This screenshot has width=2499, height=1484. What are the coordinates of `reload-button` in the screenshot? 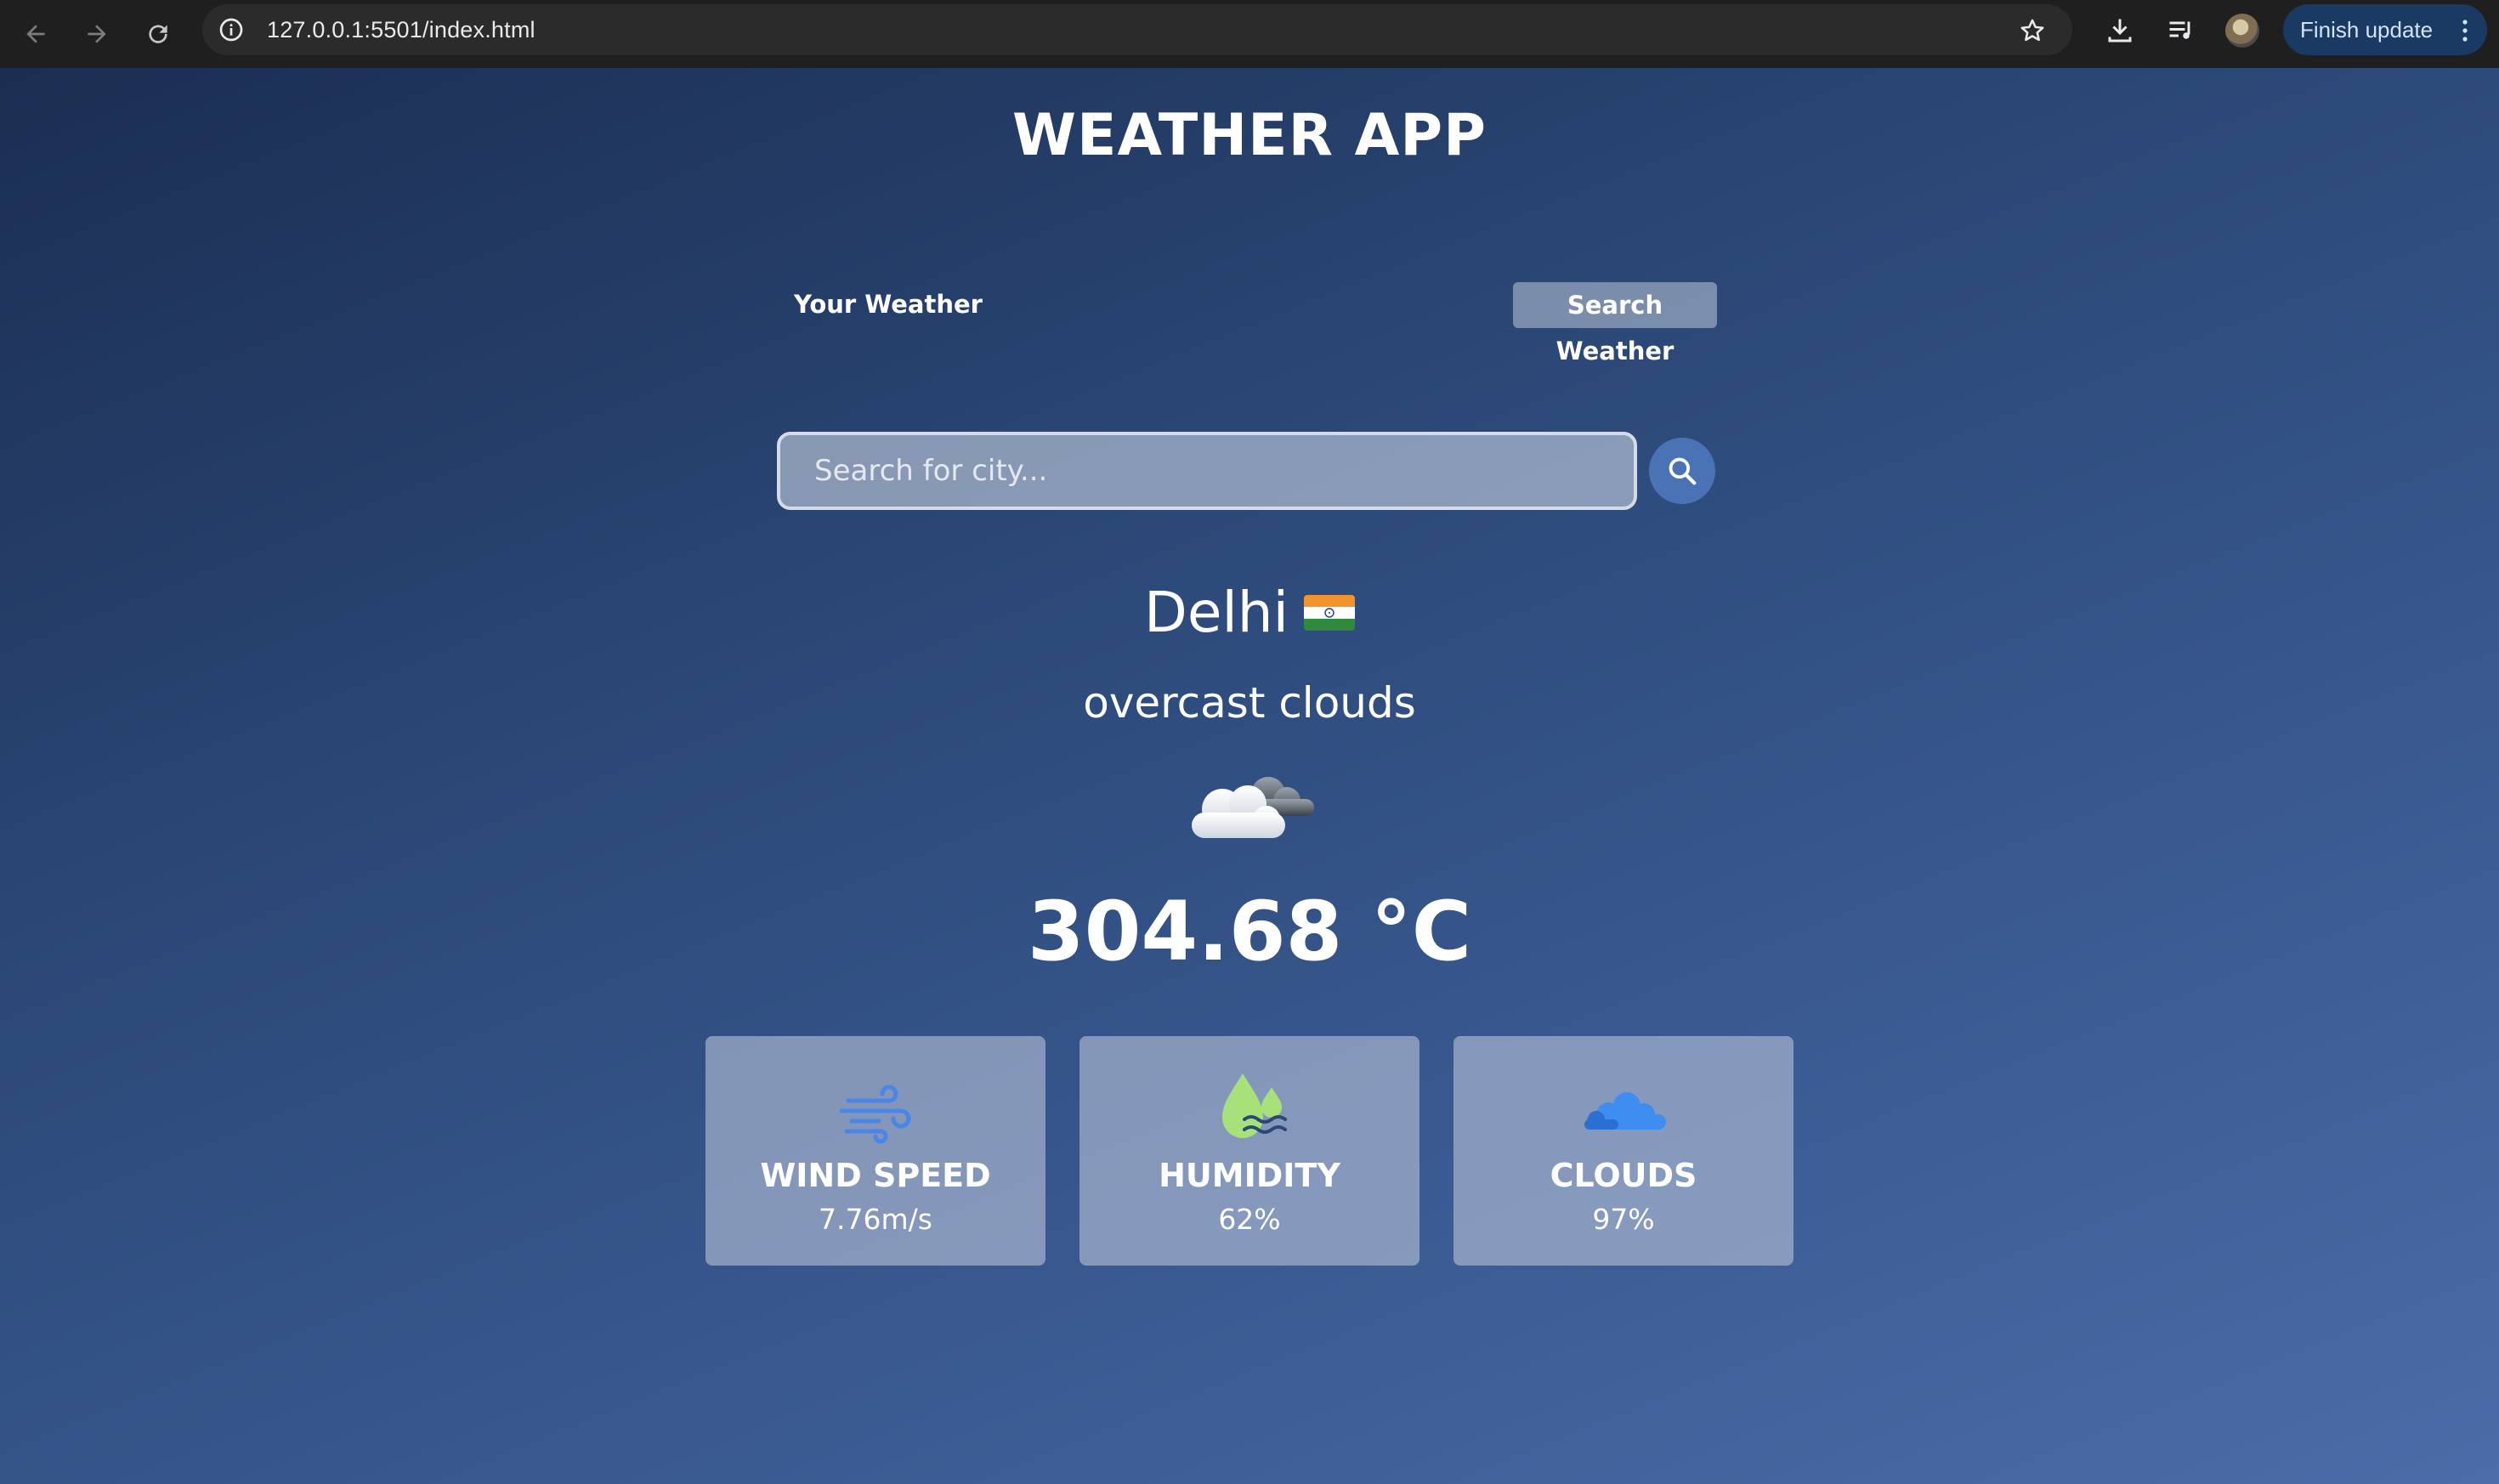 It's located at (158, 34).